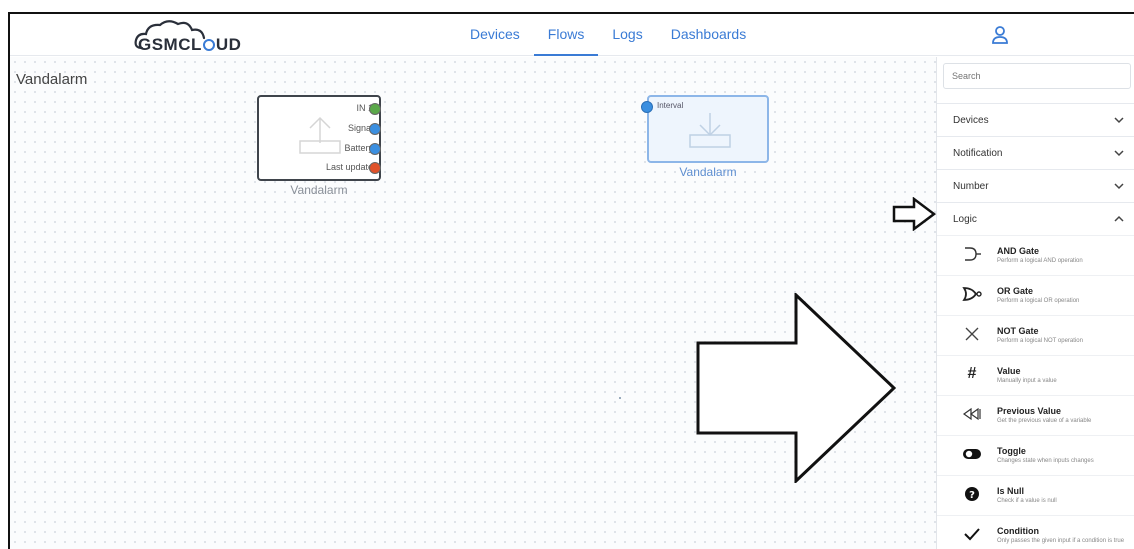  What do you see at coordinates (972, 414) in the screenshot?
I see `rewind-icon` at bounding box center [972, 414].